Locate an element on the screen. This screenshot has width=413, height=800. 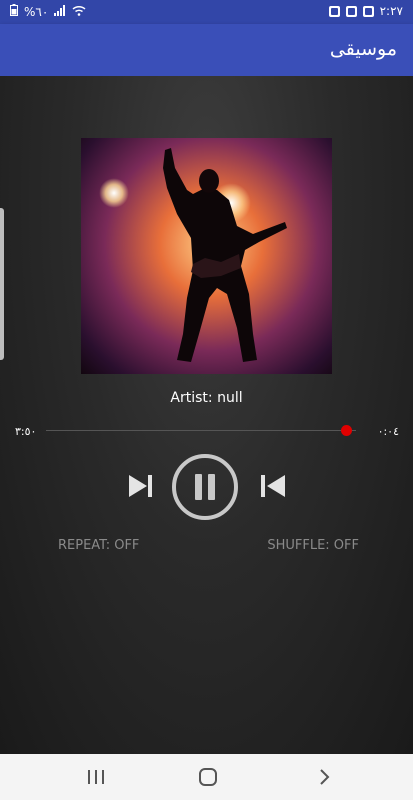
previous-icon is located at coordinates (273, 486).